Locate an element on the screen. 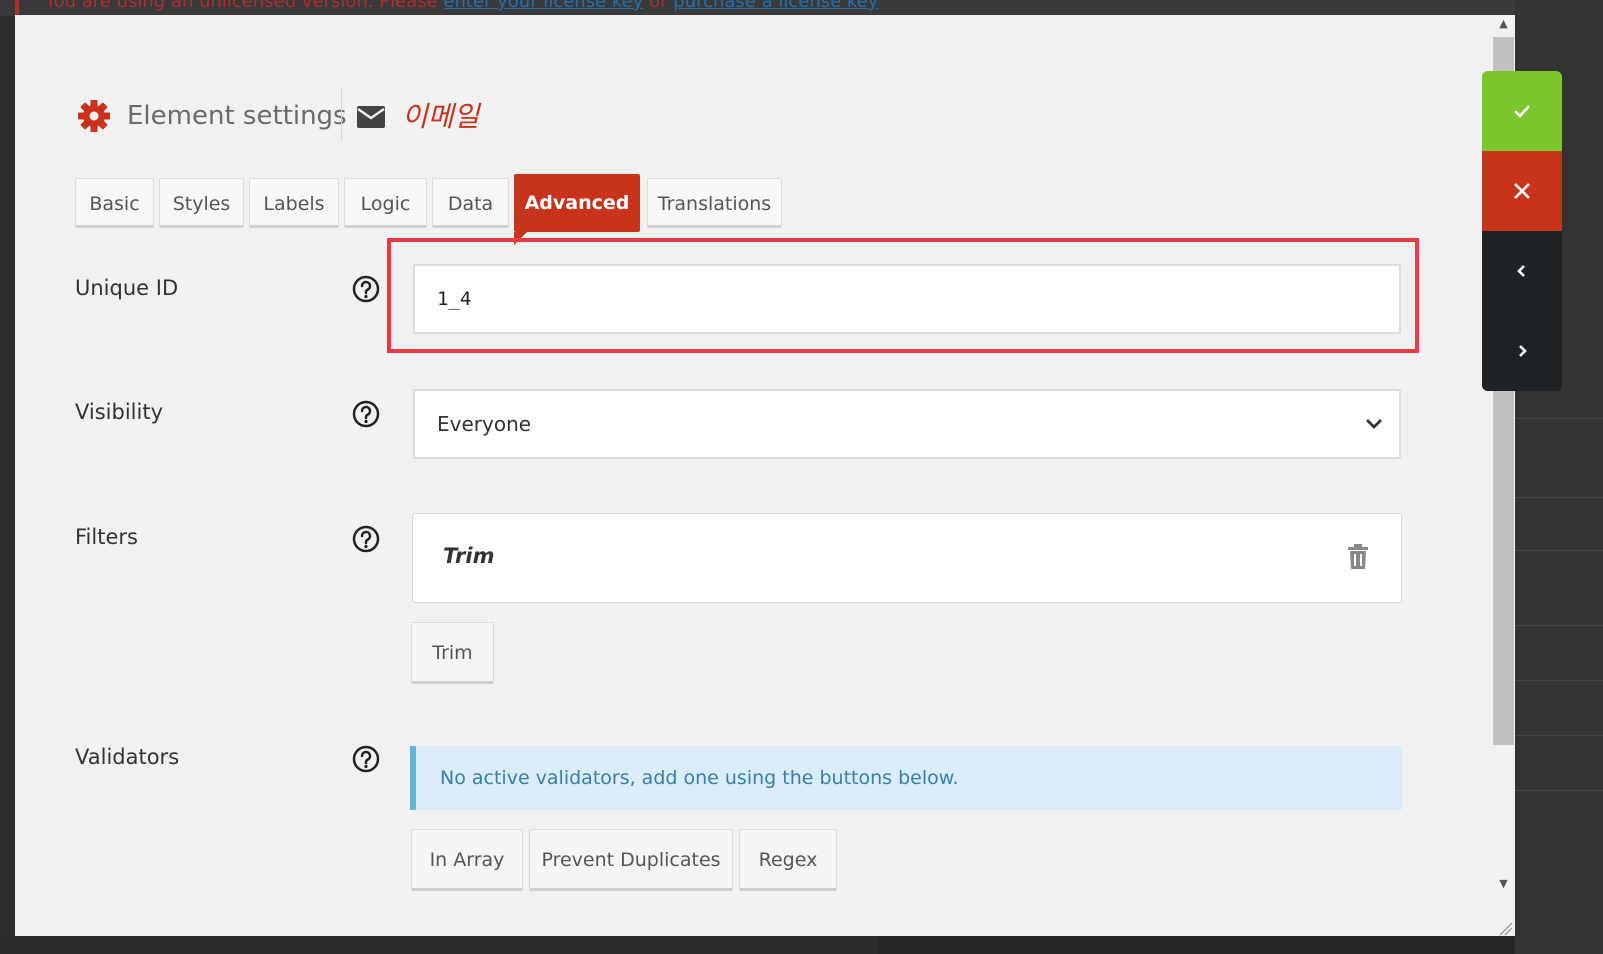  scroll-up-arrow-icon: ▲ is located at coordinates (1503, 23).